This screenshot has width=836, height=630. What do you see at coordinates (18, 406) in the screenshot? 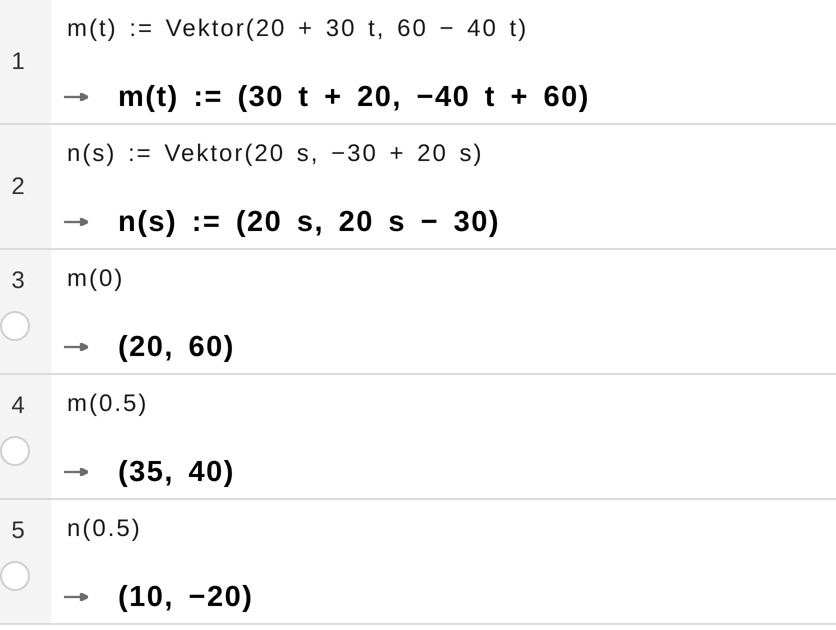
I see `row-number: 4` at bounding box center [18, 406].